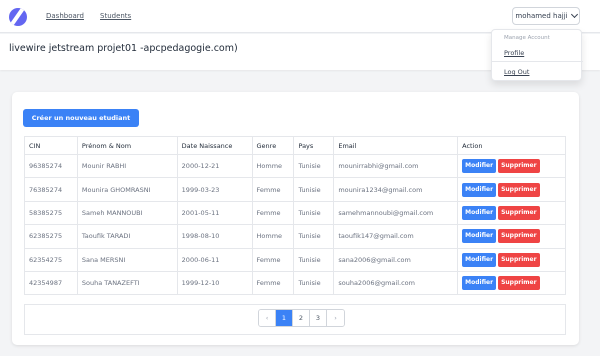  Describe the element at coordinates (115, 16) in the screenshot. I see `nav-link-students: Students` at that location.